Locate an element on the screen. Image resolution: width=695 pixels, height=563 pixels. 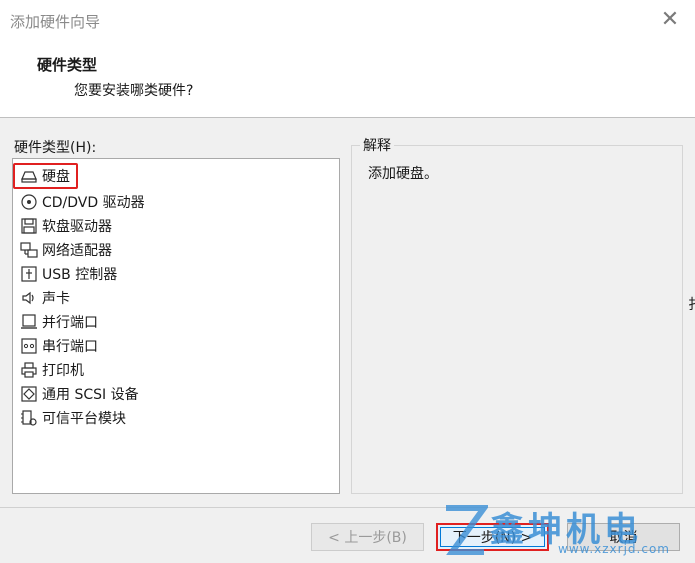
usb-icon is located at coordinates (29, 274).